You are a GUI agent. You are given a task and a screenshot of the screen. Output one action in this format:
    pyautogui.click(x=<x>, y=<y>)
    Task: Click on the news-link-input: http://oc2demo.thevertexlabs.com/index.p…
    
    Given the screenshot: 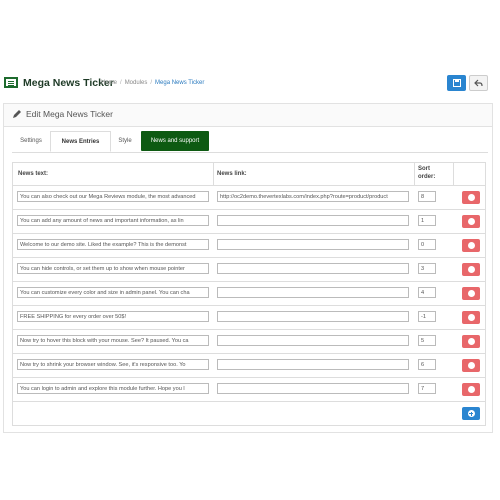 What is the action you would take?
    pyautogui.click(x=313, y=196)
    